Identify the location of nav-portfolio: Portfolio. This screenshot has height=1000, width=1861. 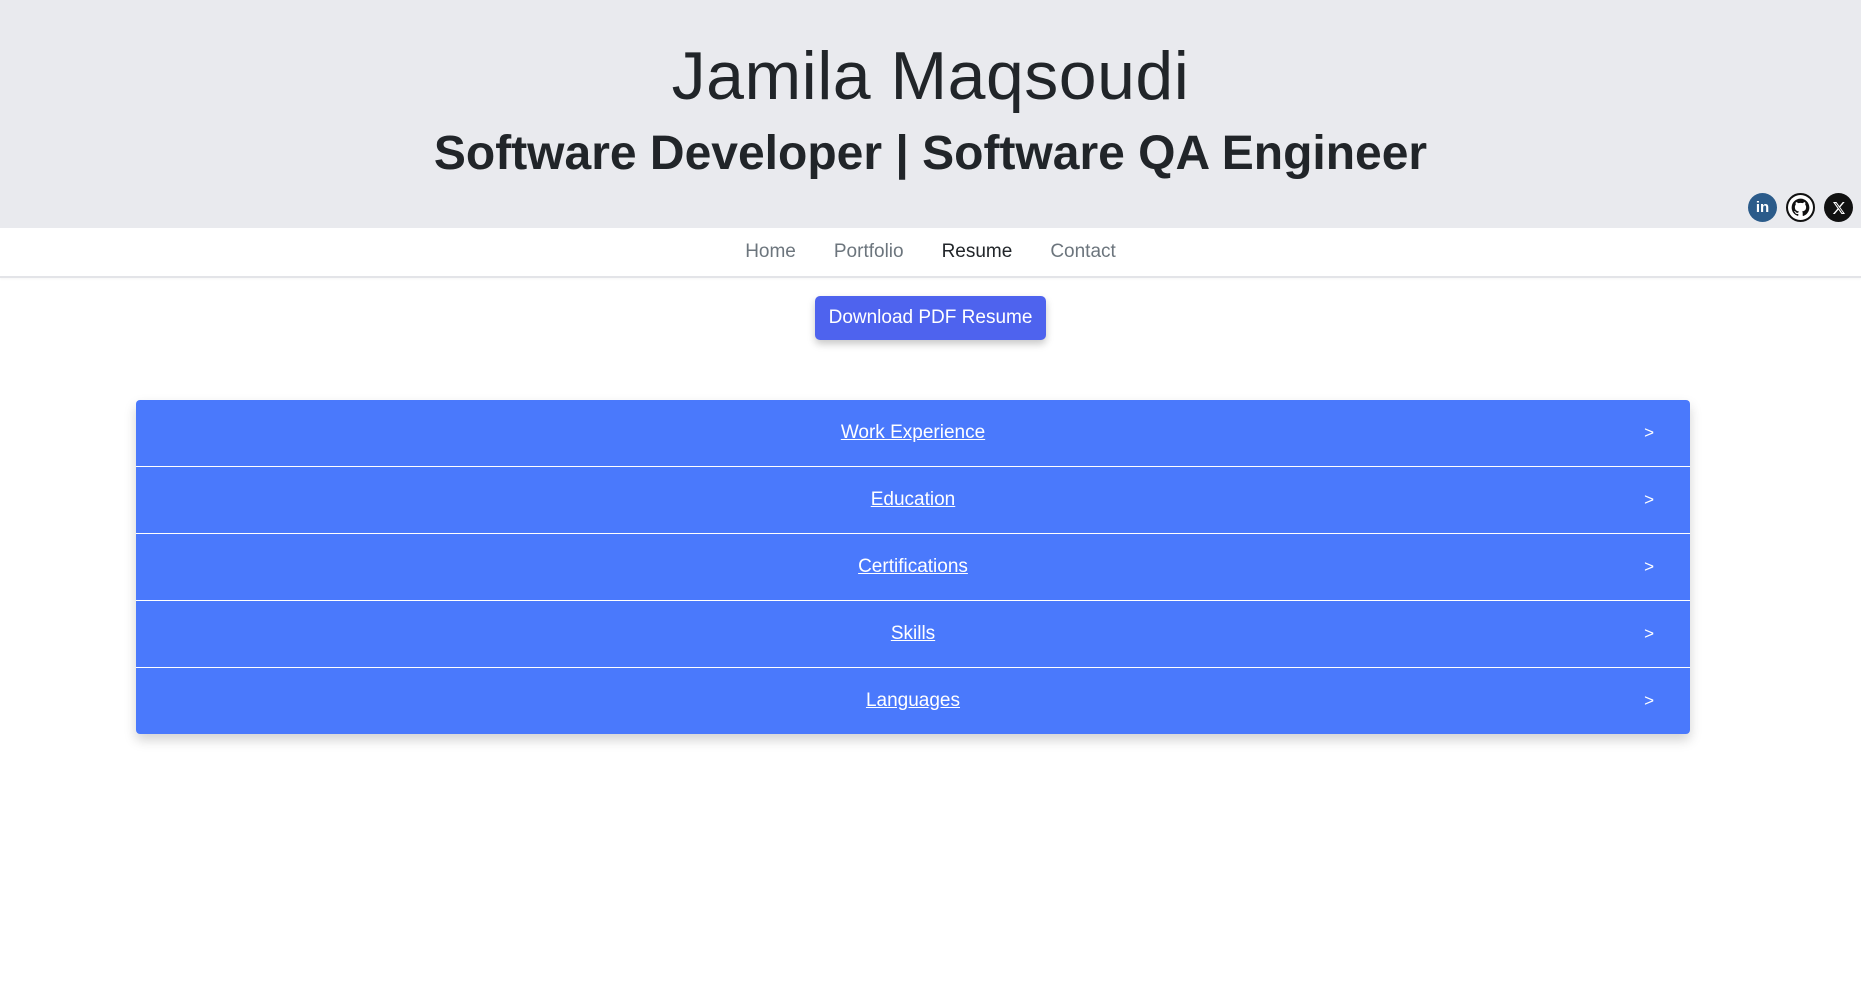
(869, 252).